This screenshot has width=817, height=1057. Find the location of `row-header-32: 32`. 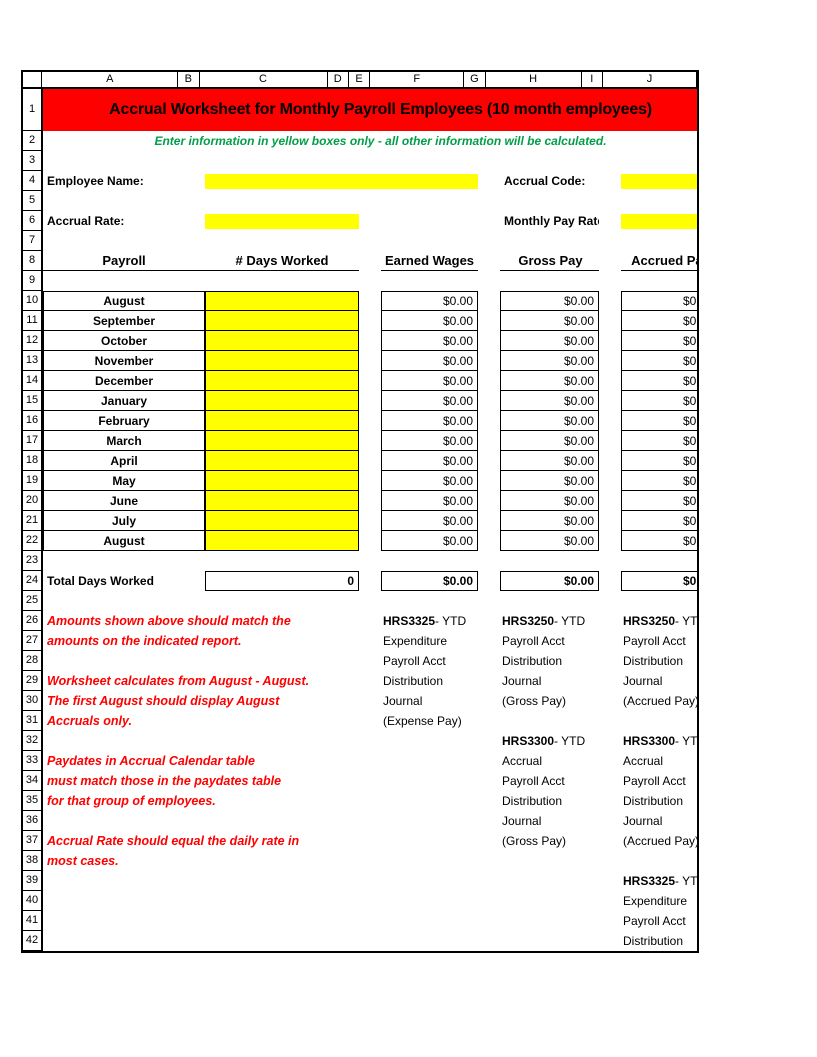

row-header-32: 32 is located at coordinates (32, 741).